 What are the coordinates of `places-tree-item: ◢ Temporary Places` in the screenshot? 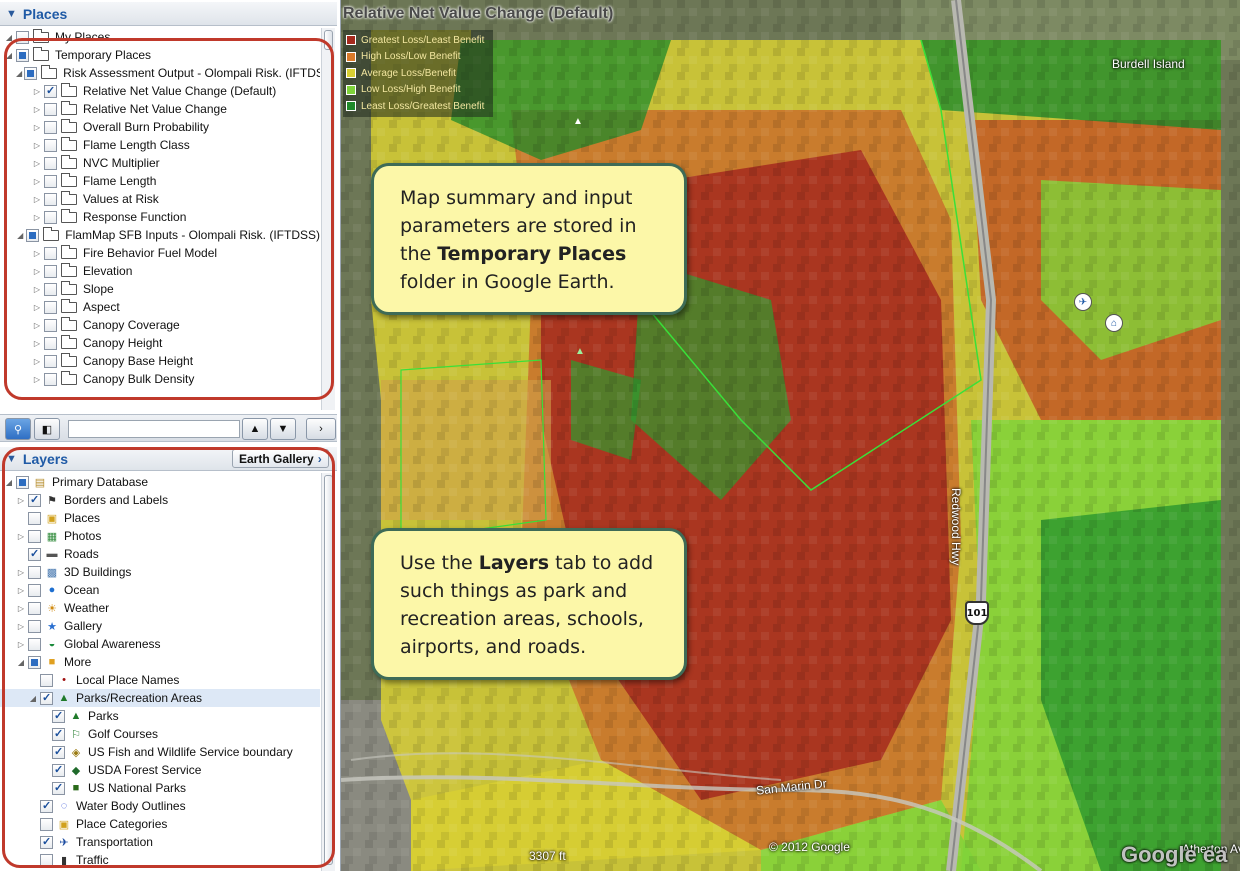 It's located at (160, 55).